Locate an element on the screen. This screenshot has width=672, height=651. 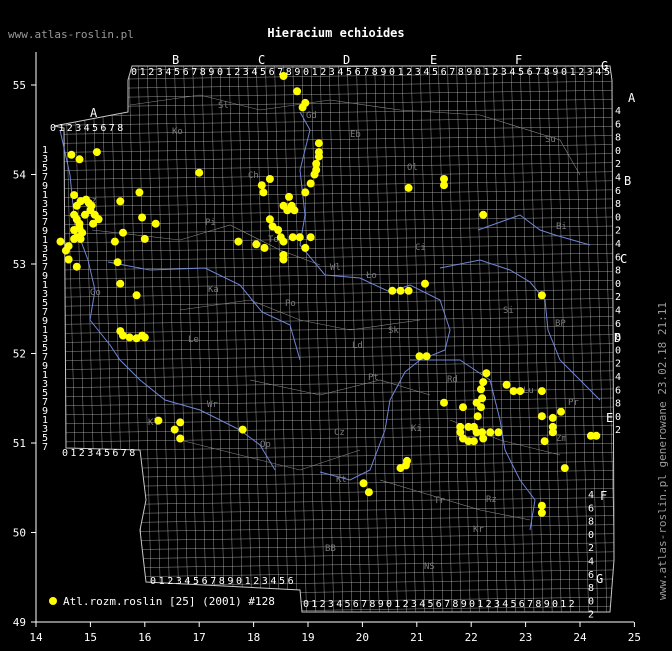
region-label: Rd is located at coordinates (452, 380).